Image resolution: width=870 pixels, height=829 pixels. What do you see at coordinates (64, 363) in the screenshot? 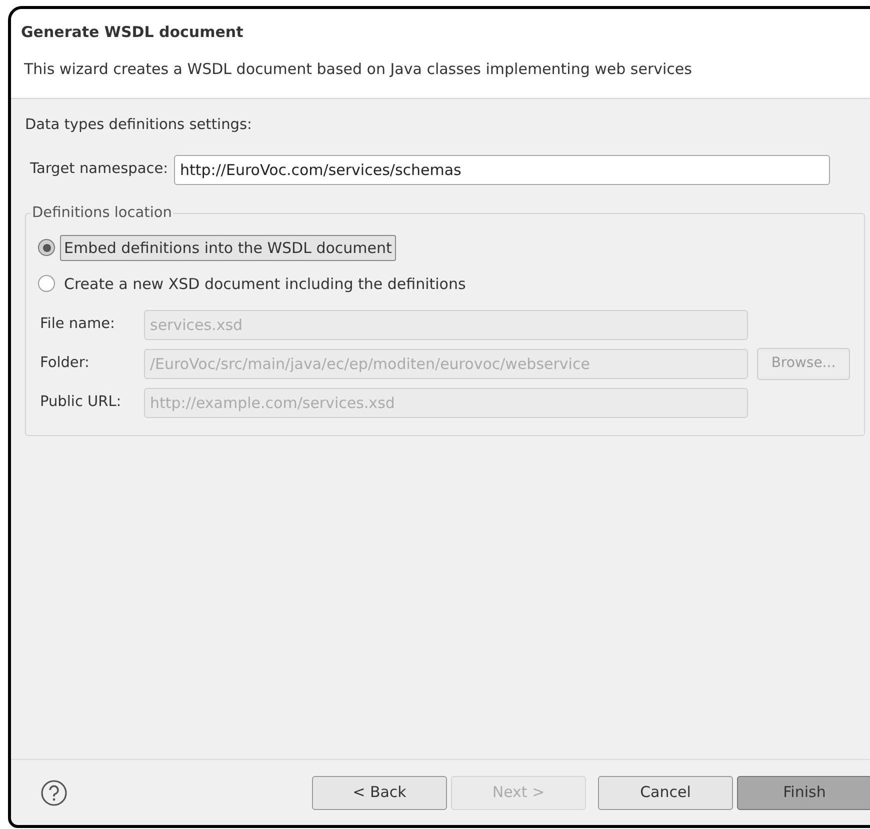
I see `field-label: Folder:` at bounding box center [64, 363].